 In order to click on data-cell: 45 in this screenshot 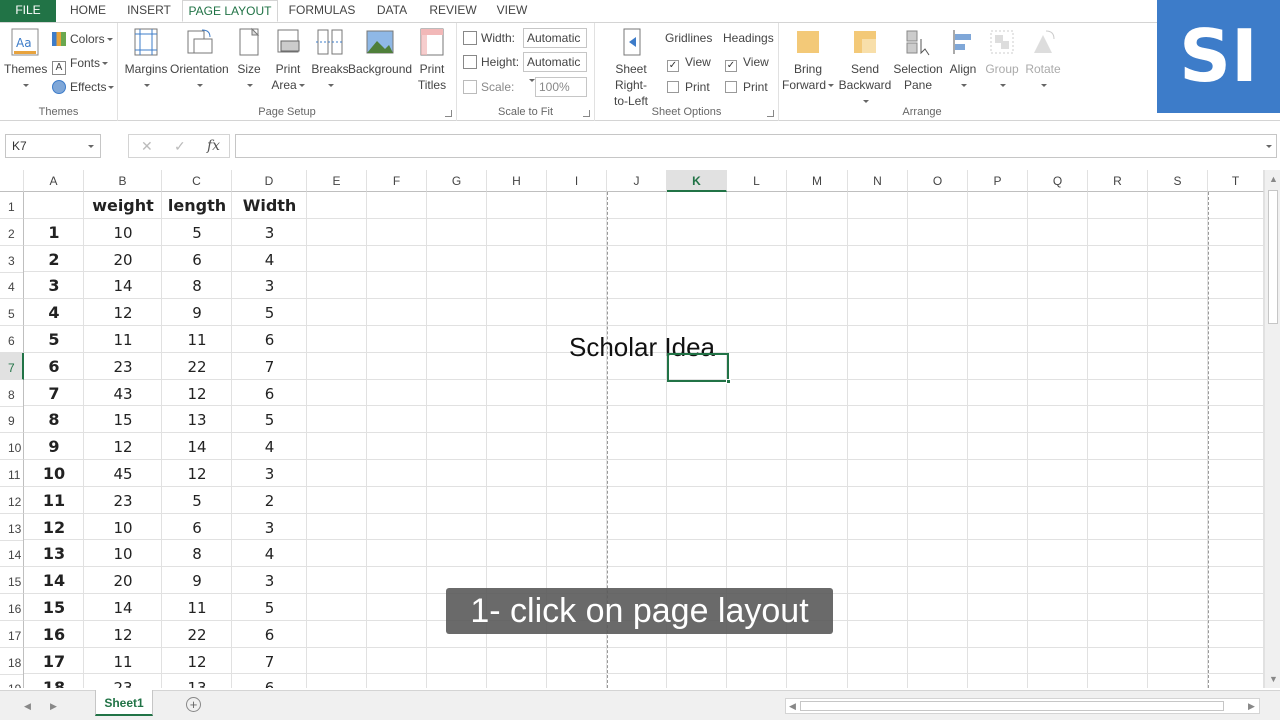, I will do `click(123, 474)`.